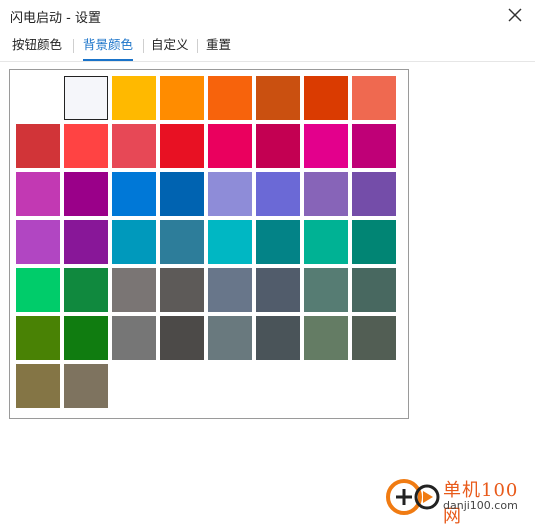 This screenshot has height=528, width=535. What do you see at coordinates (55, 18) in the screenshot?
I see `window-title: 闪电启动 - 设置` at bounding box center [55, 18].